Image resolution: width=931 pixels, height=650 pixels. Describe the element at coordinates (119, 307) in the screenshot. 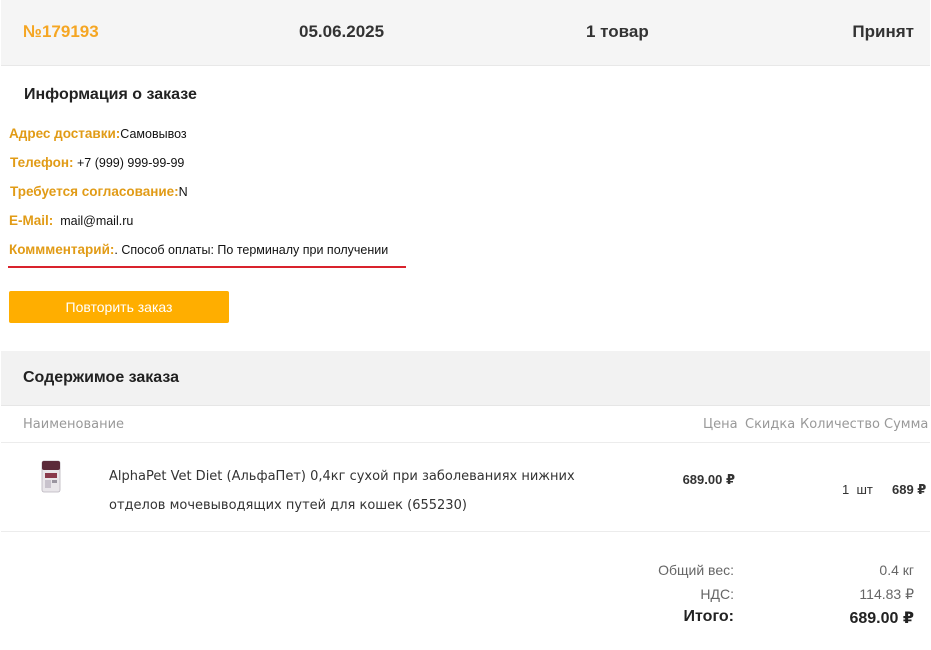

I see `repeat-order-button: Повторить заказ` at that location.